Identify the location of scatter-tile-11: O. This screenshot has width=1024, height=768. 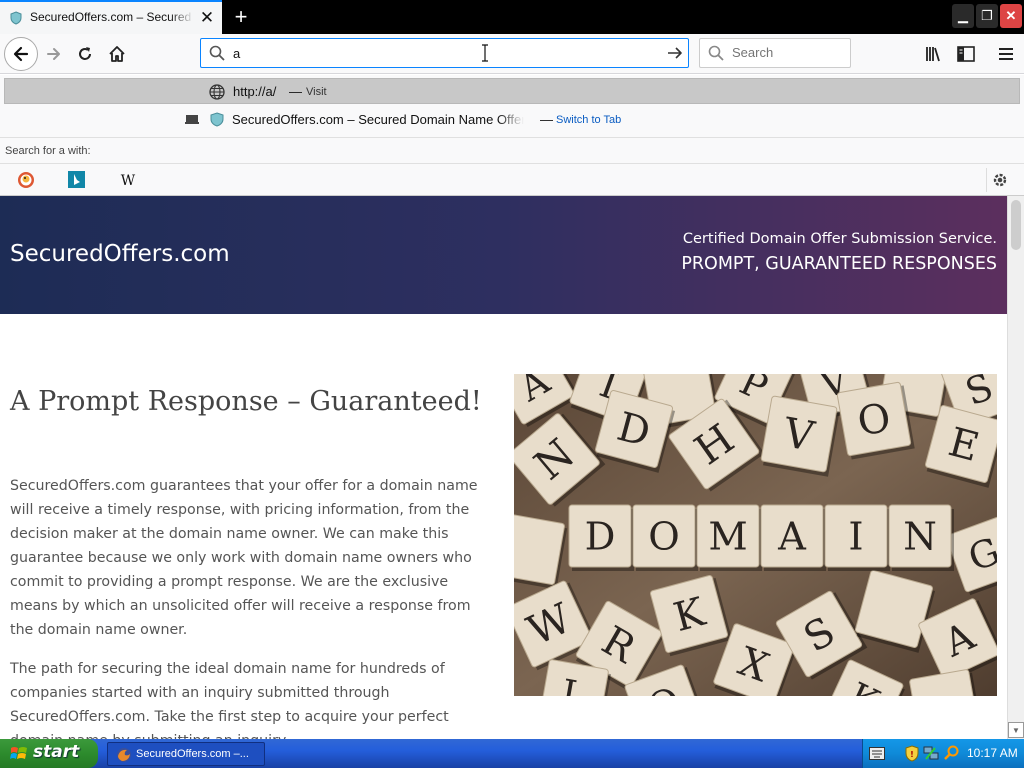
(875, 420).